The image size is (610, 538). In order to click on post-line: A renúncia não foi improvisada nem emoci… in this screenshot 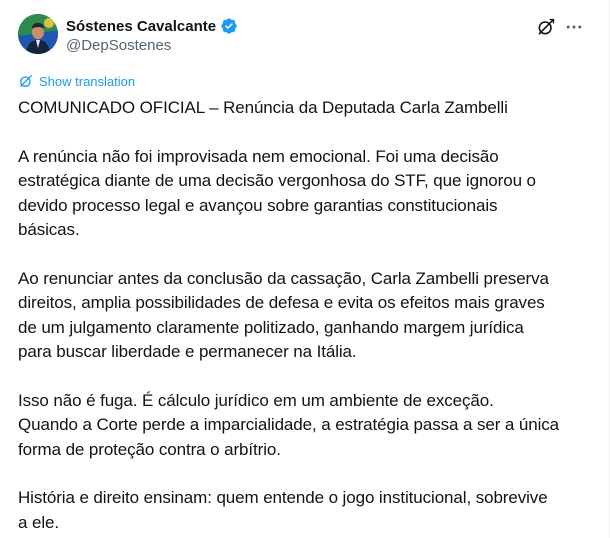, I will do `click(258, 156)`.